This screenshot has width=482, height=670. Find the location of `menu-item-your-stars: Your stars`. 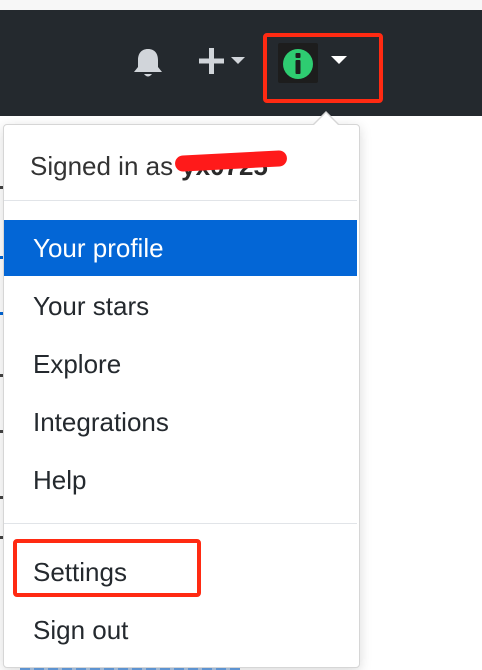

menu-item-your-stars: Your stars is located at coordinates (180, 306).